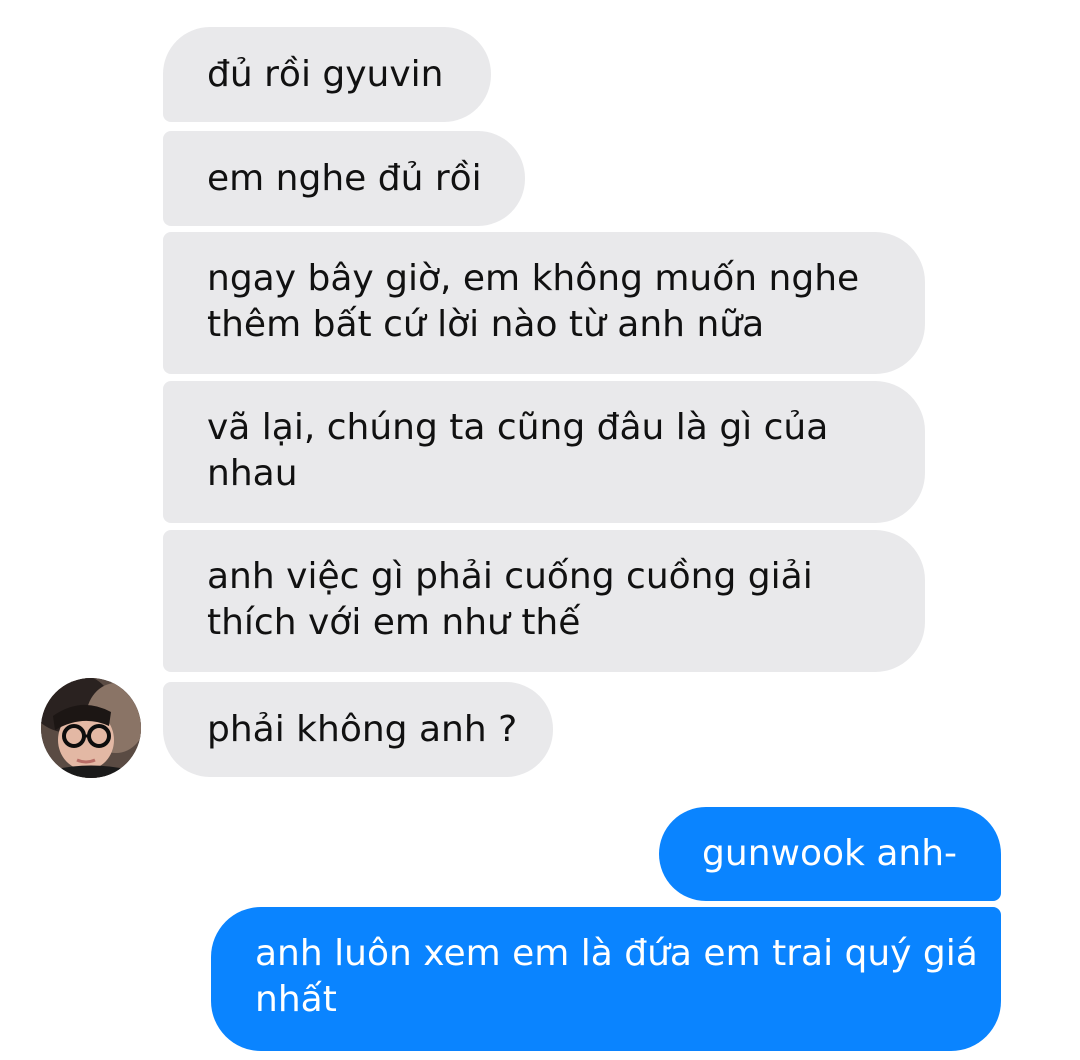  I want to click on avatar-photo-icon, so click(91, 728).